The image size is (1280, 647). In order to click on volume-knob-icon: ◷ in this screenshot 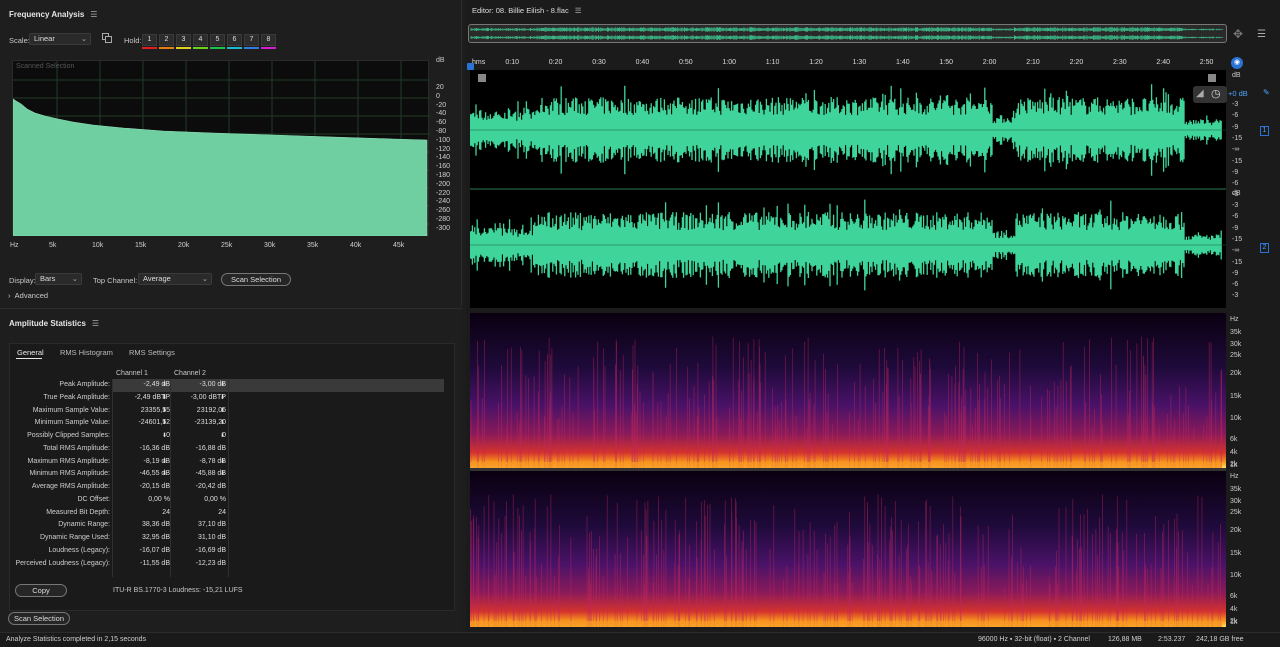, I will do `click(1216, 93)`.